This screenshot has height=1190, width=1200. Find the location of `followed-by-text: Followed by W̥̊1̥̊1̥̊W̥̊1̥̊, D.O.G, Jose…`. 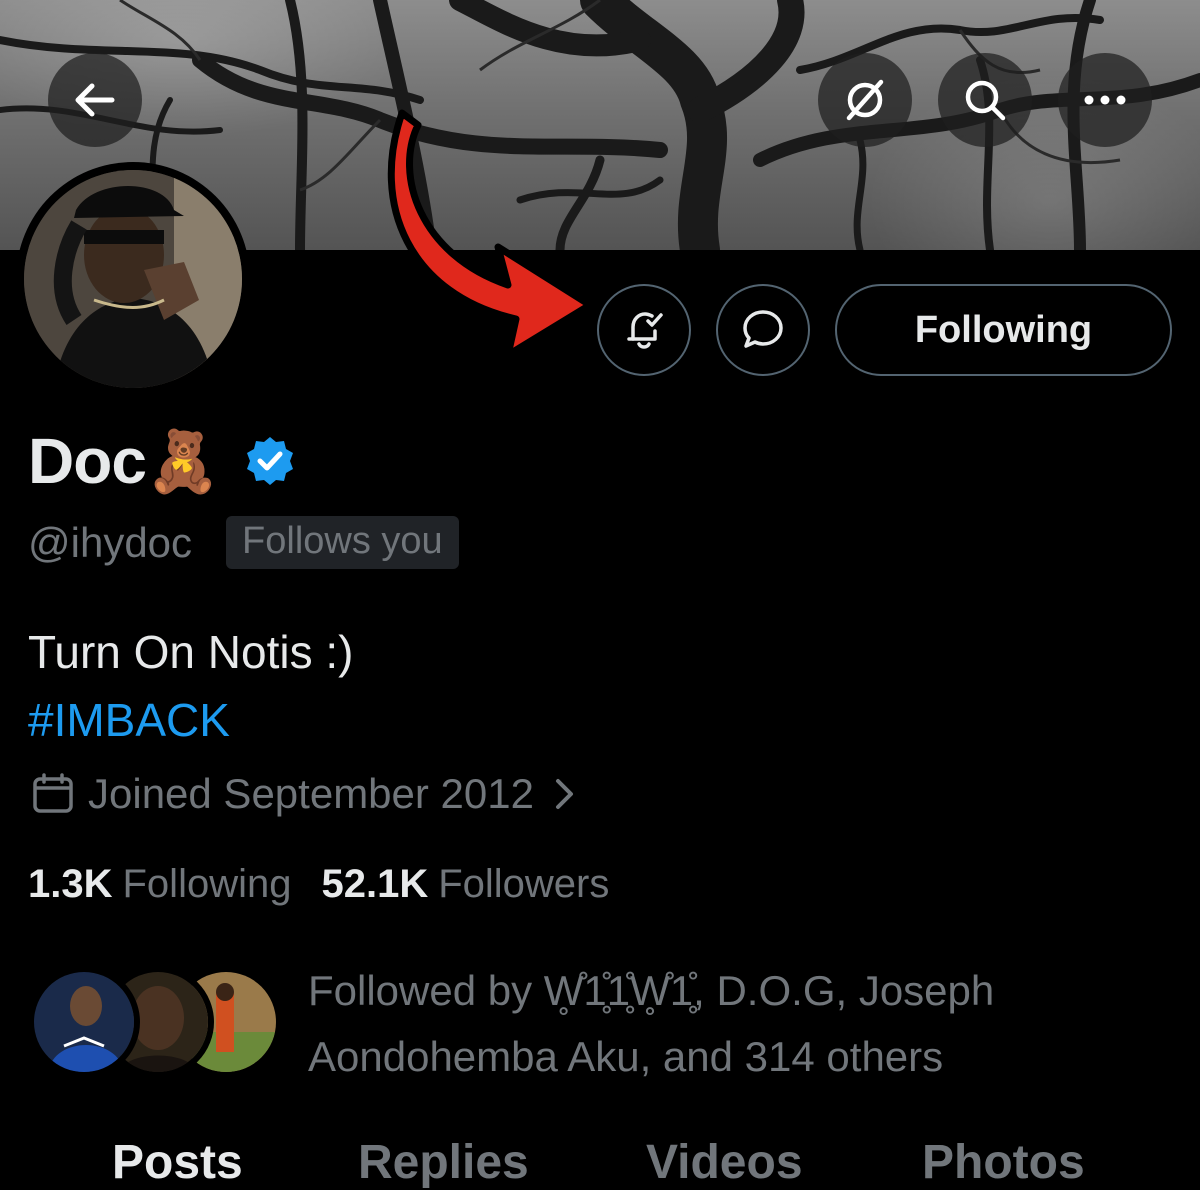

followed-by-text: Followed by W̥̊1̥̊1̥̊W̥̊1̥̊, D.O.G, Jose… is located at coordinates (738, 1024).